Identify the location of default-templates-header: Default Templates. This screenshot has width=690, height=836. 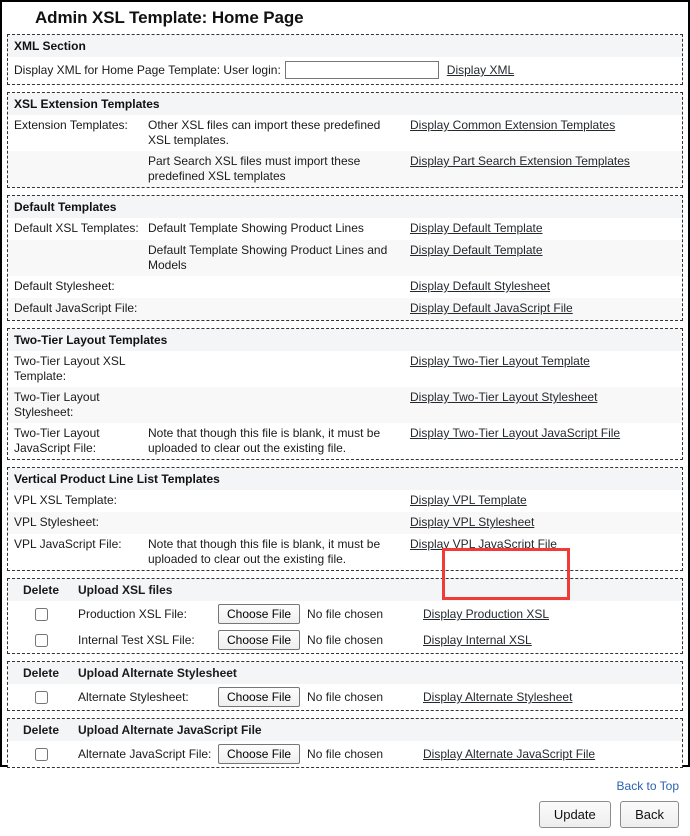
(345, 207).